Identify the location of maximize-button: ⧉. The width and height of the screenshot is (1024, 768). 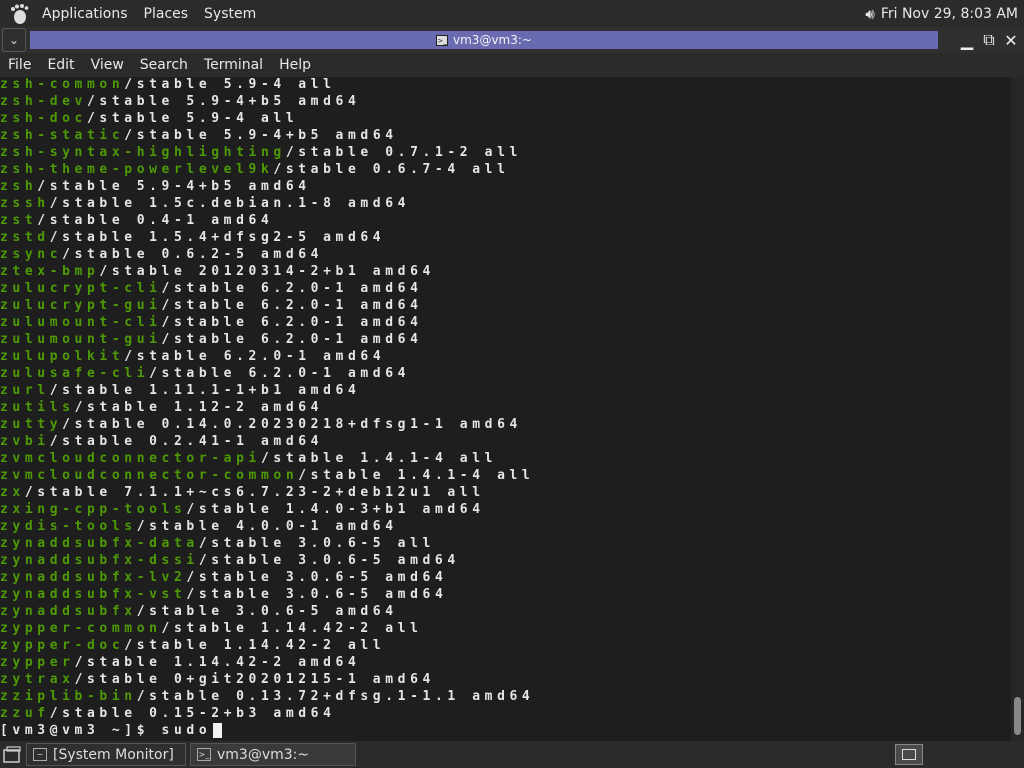
(989, 40).